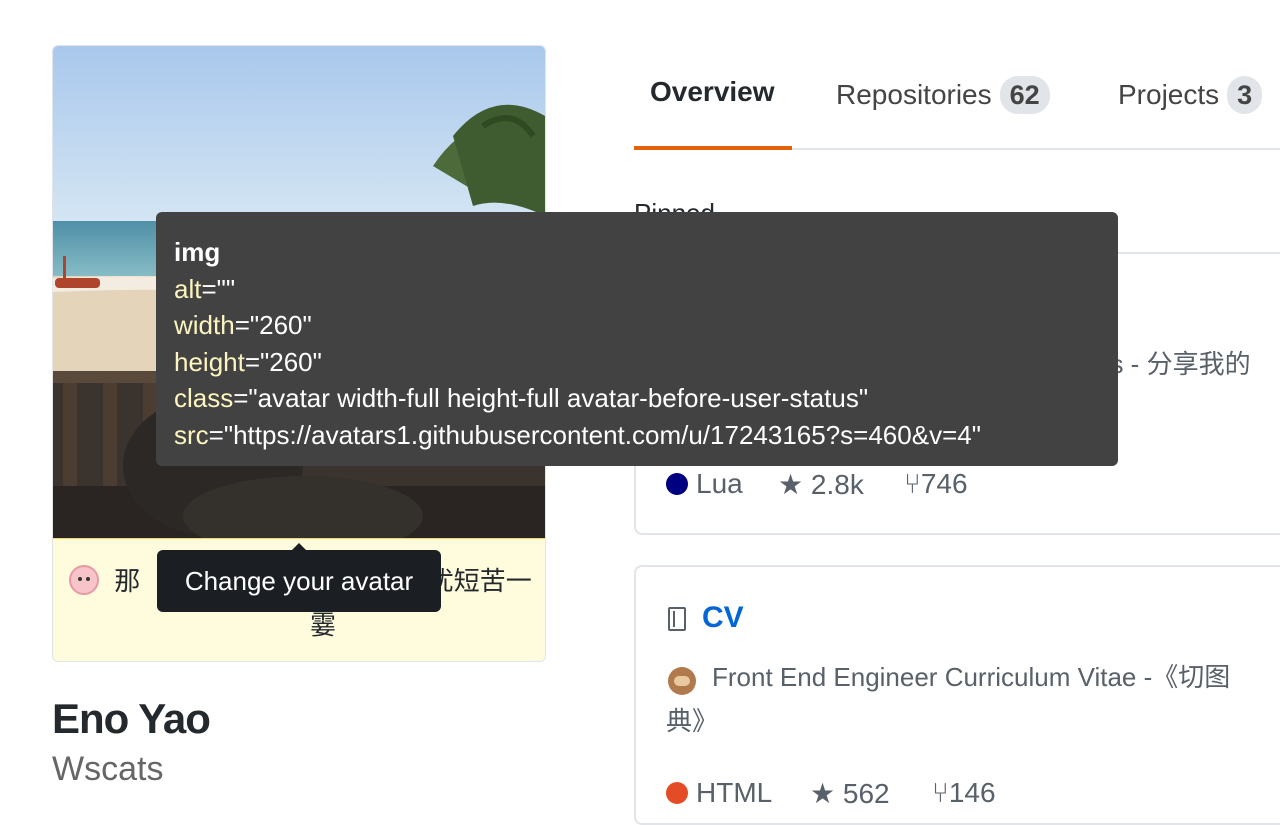 The image size is (1280, 825). Describe the element at coordinates (712, 113) in the screenshot. I see `tab-overview: Overview` at that location.